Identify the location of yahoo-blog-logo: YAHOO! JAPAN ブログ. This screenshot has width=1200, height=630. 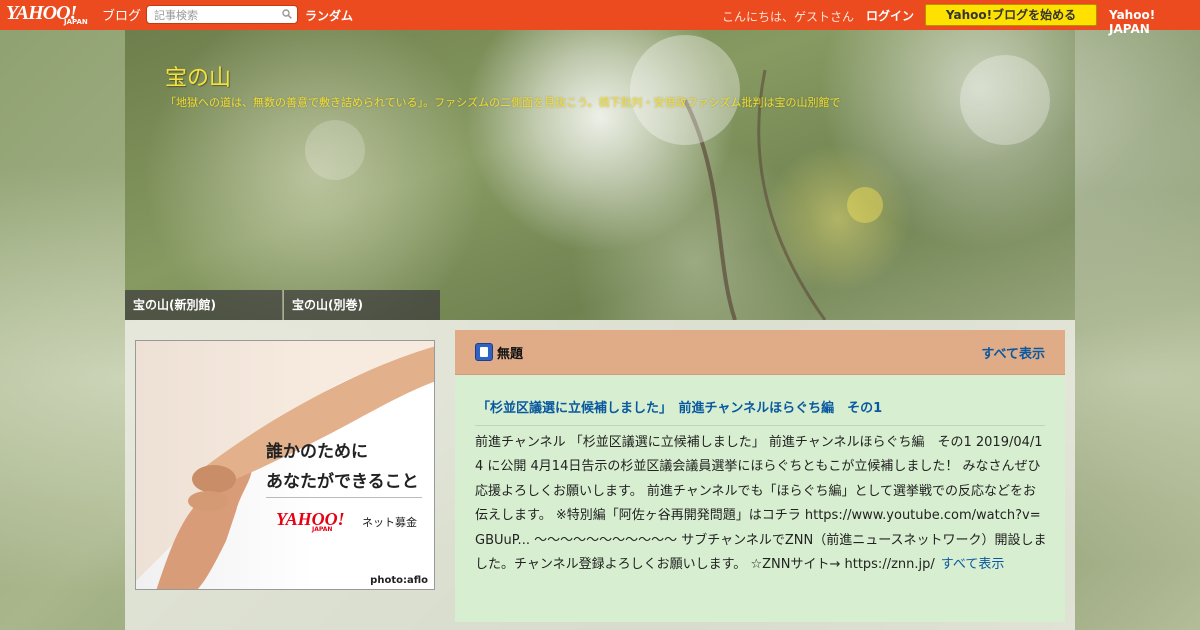
(73, 15).